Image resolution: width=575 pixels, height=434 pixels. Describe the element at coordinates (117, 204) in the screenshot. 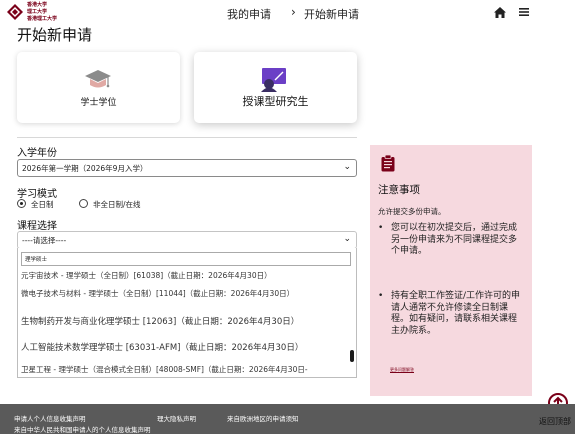

I see `radio-part-time-label: 非全日制/在线` at that location.